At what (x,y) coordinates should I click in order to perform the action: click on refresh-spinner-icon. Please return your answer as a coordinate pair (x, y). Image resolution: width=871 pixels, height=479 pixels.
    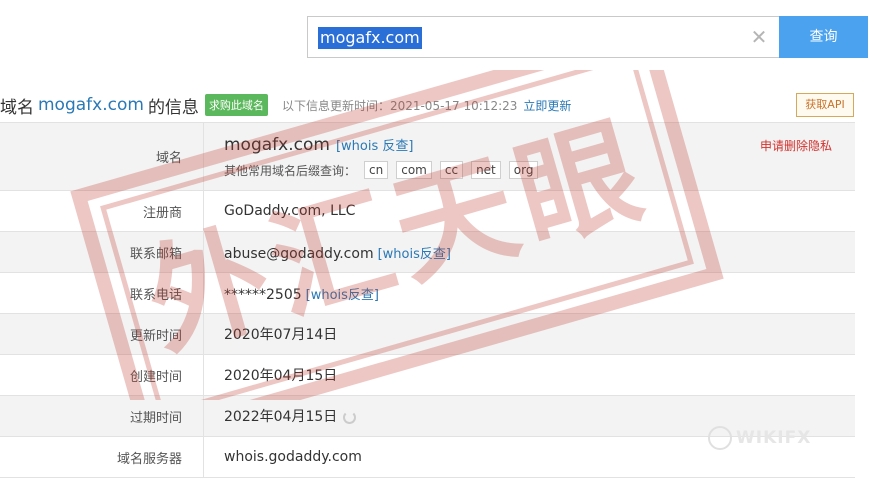
    Looking at the image, I should click on (350, 417).